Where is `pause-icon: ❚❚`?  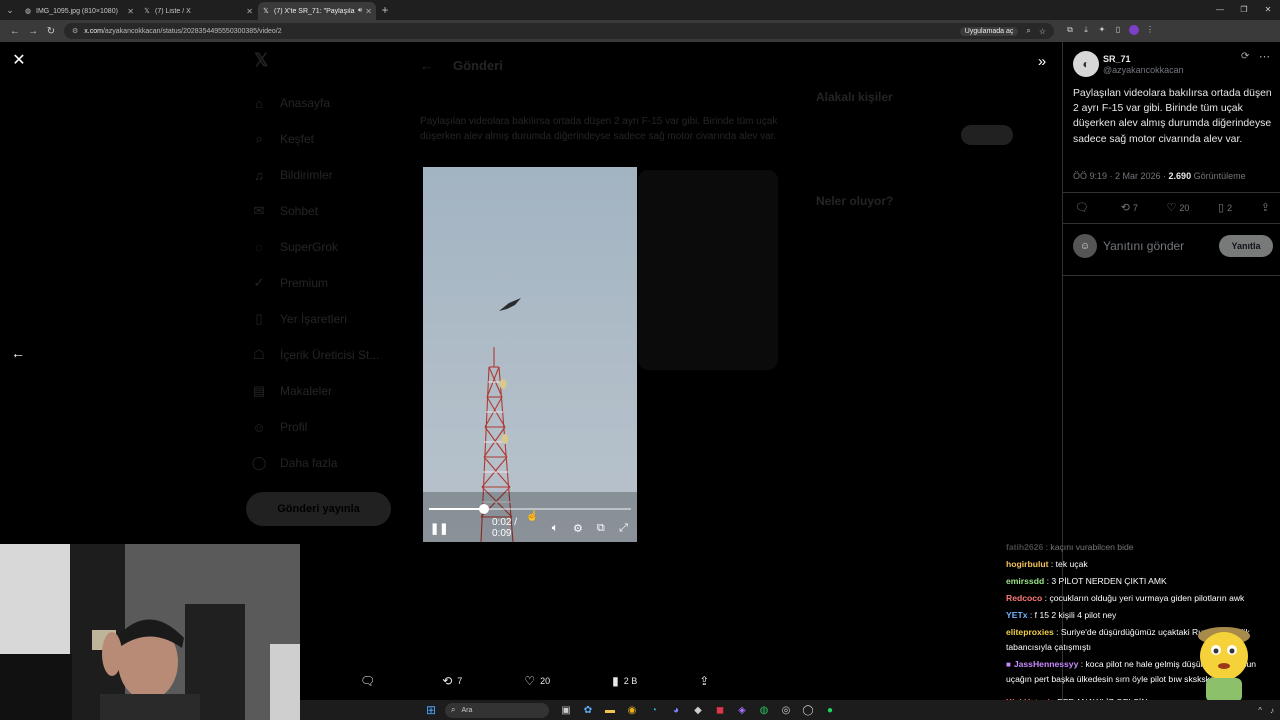 pause-icon: ❚❚ is located at coordinates (439, 528).